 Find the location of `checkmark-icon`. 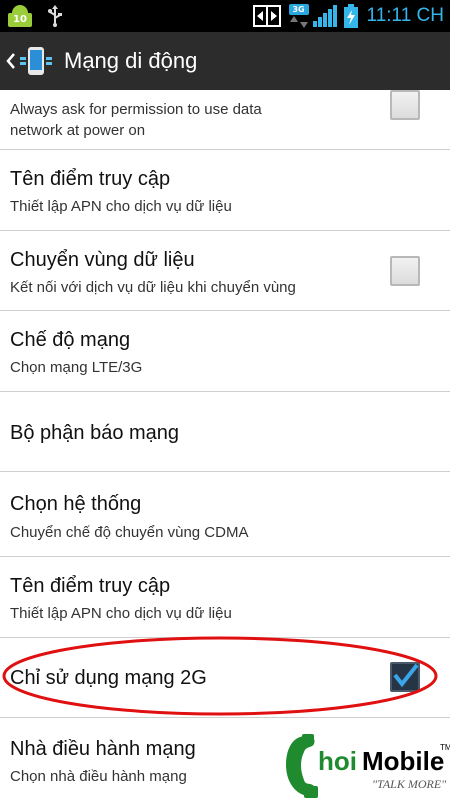

checkmark-icon is located at coordinates (406, 675).